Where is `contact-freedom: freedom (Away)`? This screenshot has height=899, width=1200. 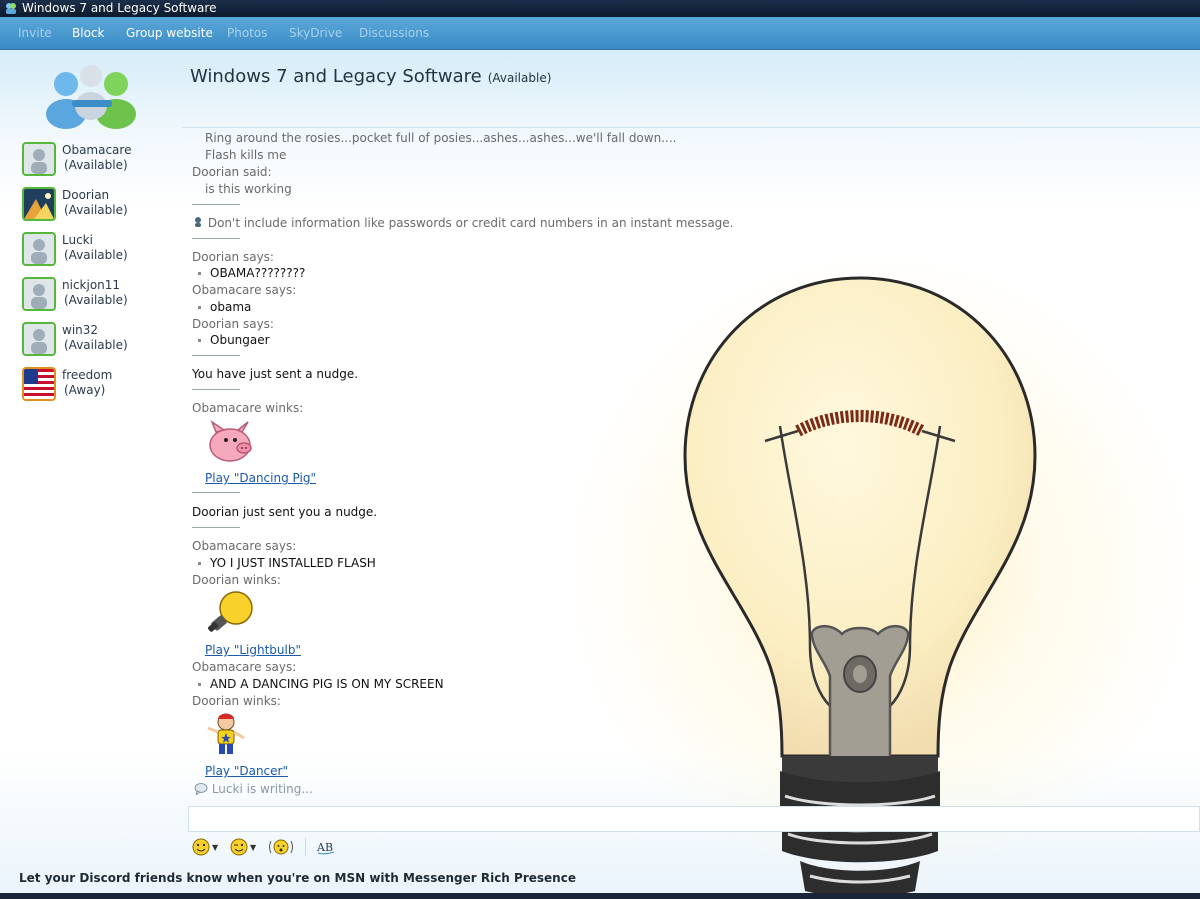
contact-freedom: freedom (Away) is located at coordinates (102, 386).